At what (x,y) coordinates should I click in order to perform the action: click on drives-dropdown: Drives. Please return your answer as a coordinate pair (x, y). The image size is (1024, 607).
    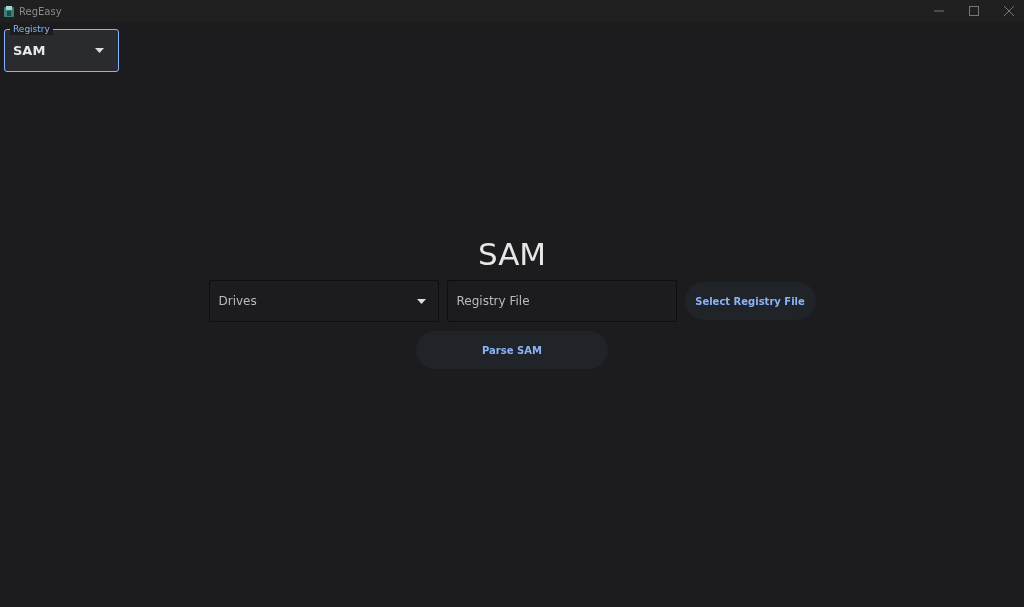
    Looking at the image, I should click on (323, 301).